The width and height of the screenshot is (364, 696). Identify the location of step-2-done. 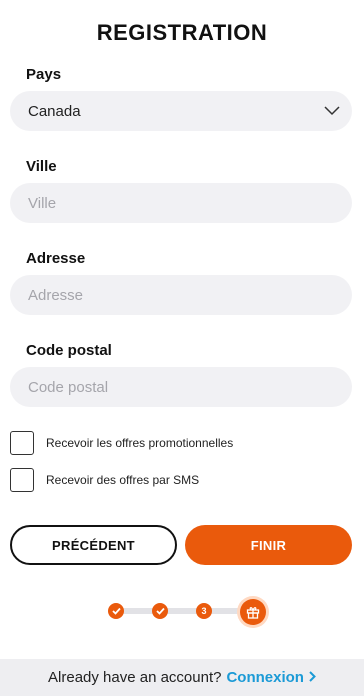
(160, 611).